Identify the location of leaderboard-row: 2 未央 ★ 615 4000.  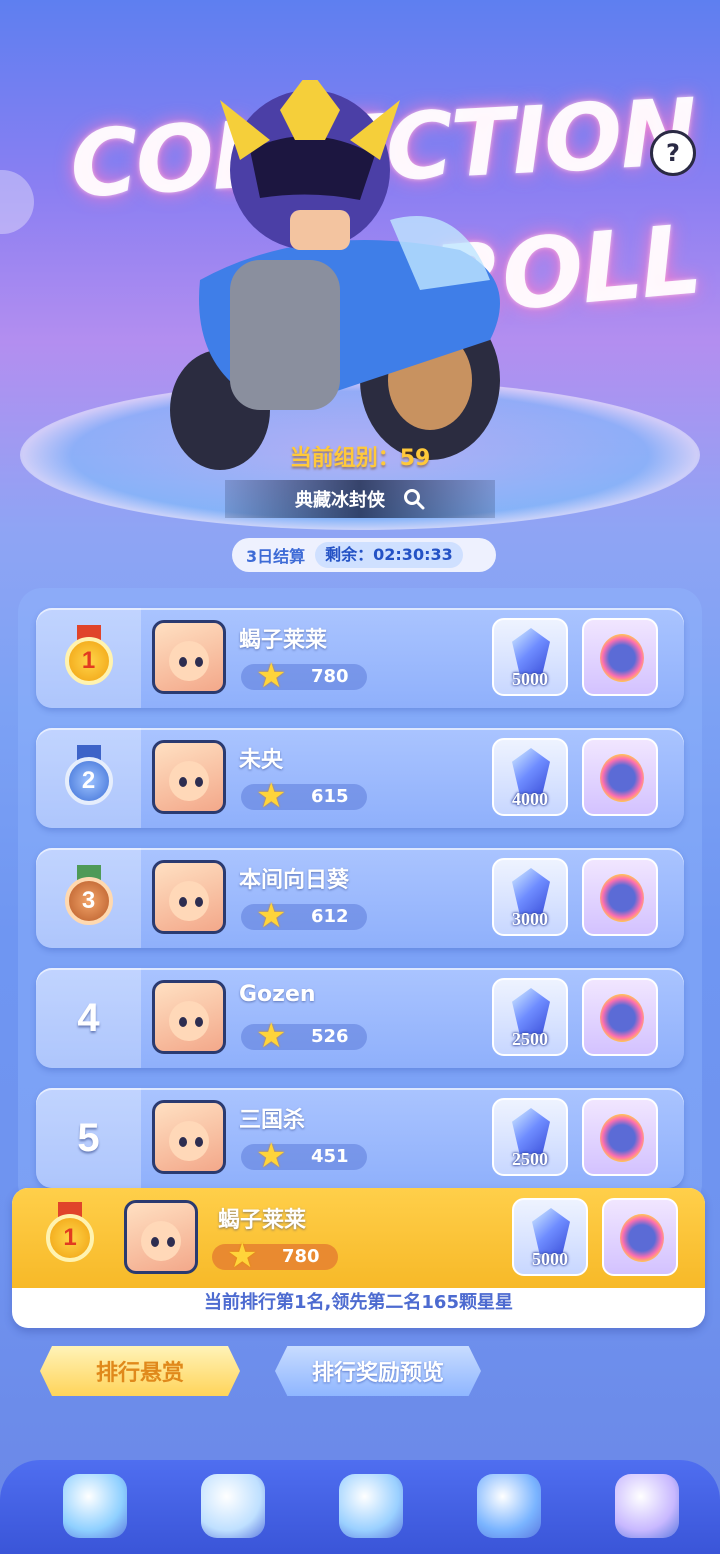
(360, 778).